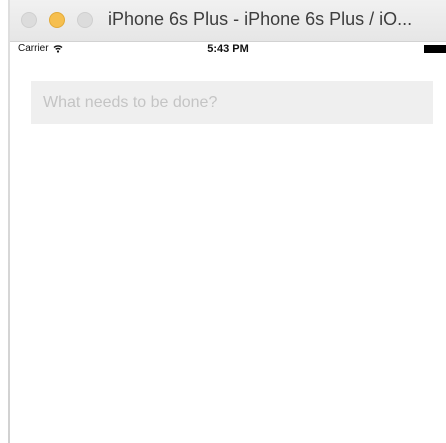 The height and width of the screenshot is (443, 446). What do you see at coordinates (29, 20) in the screenshot?
I see `close-button` at bounding box center [29, 20].